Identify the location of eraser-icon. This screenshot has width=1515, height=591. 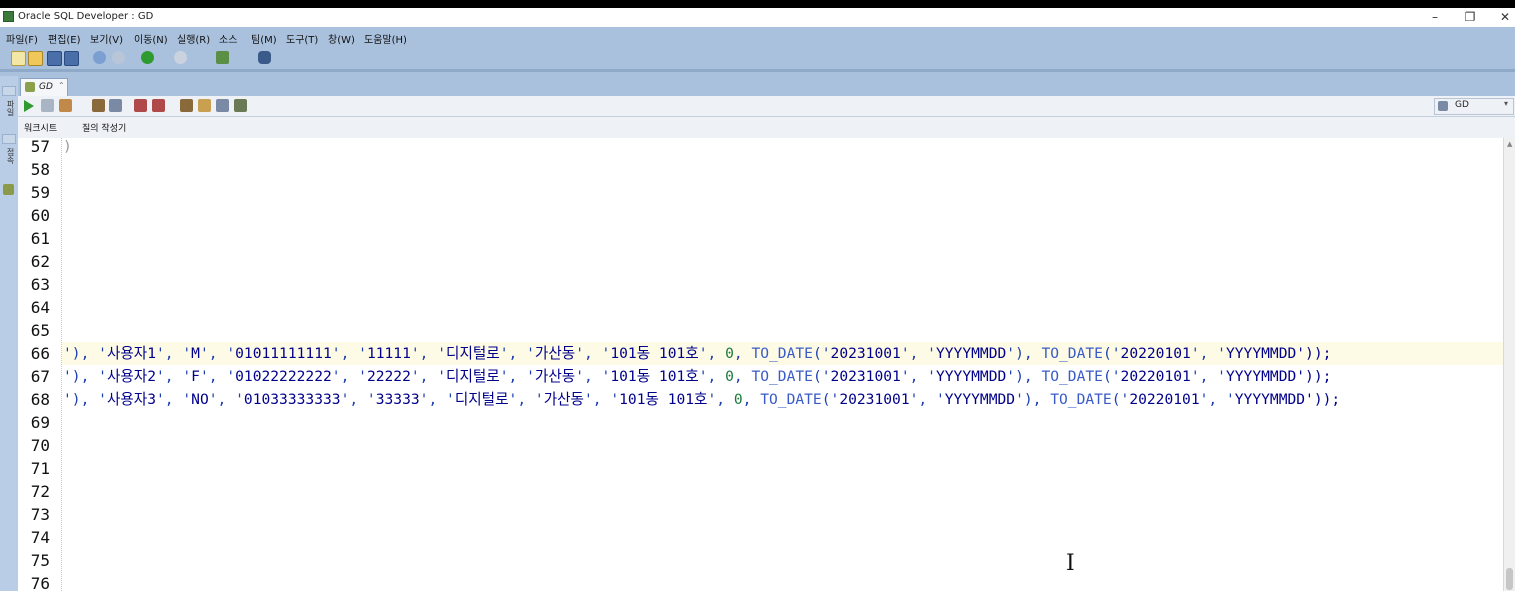
(204, 105).